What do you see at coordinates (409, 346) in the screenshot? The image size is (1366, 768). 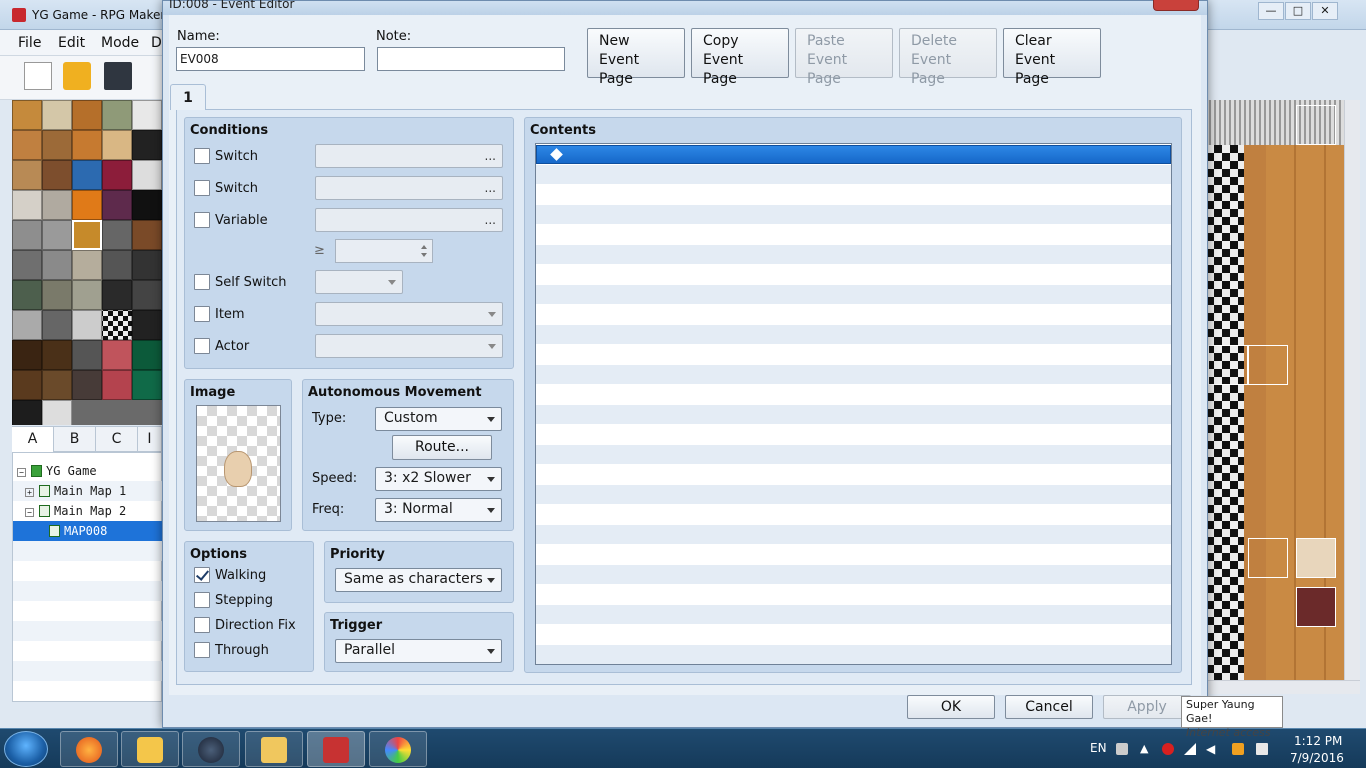 I see `actor-dropdown` at bounding box center [409, 346].